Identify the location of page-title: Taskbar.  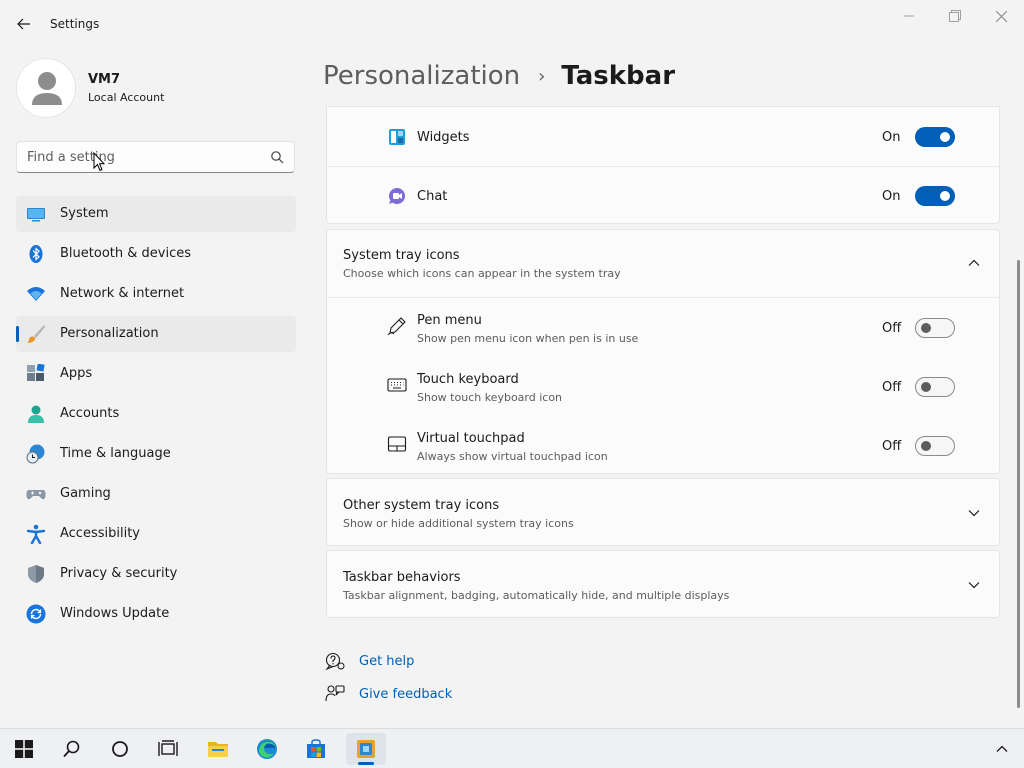
(618, 76).